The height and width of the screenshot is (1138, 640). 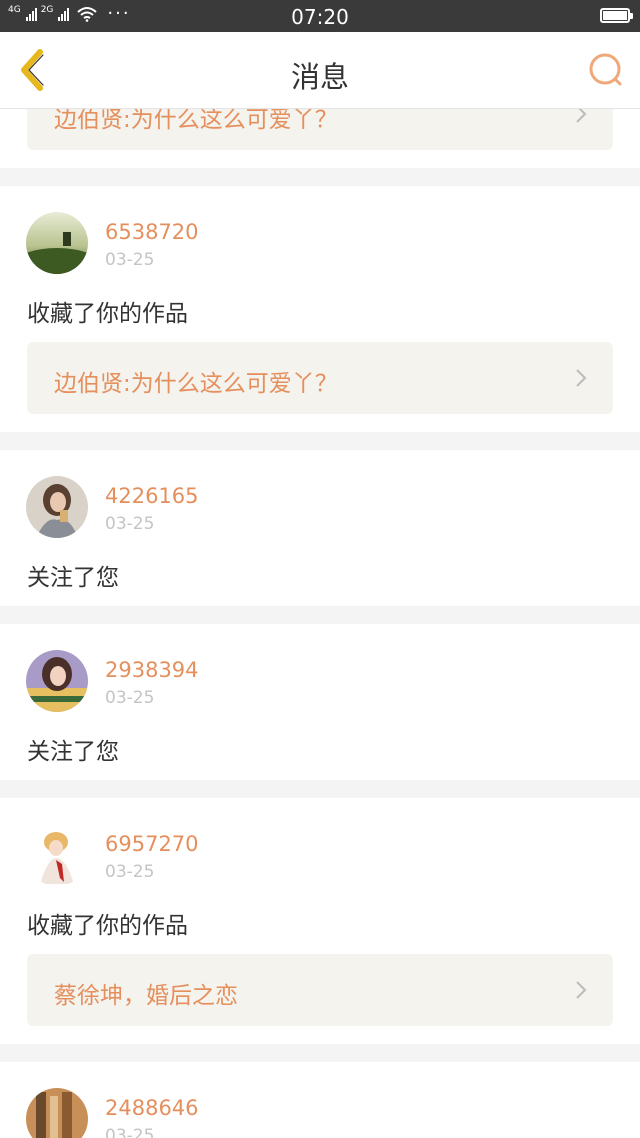 What do you see at coordinates (319, 77) in the screenshot?
I see `page-title: 消息` at bounding box center [319, 77].